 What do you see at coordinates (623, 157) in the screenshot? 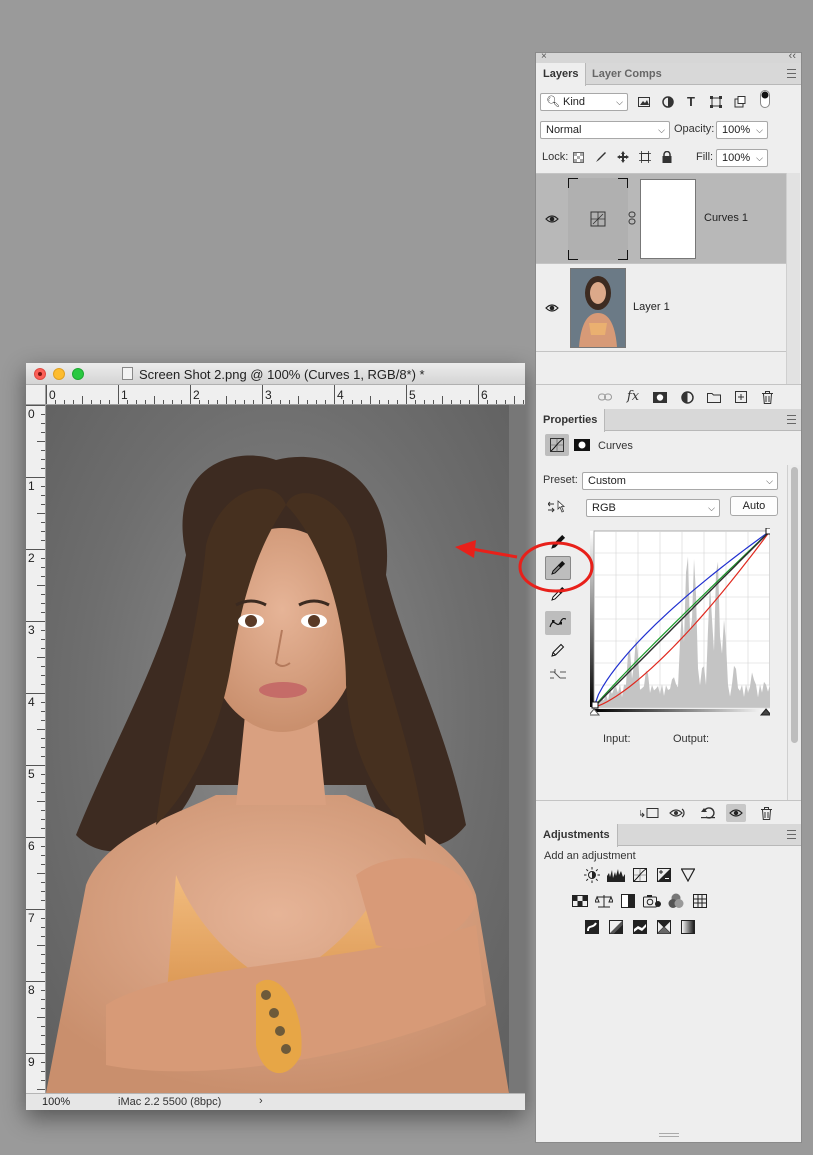
I see `lock-position-icon` at bounding box center [623, 157].